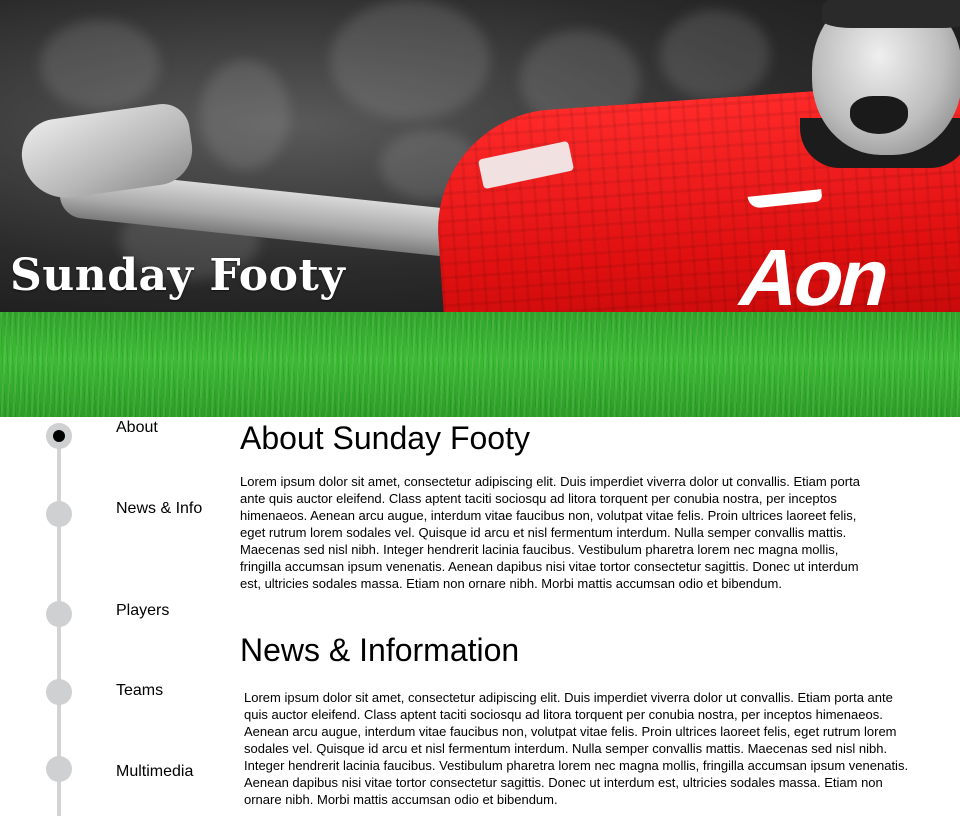 This screenshot has height=816, width=960. I want to click on sponsor-logo: Aon, so click(814, 272).